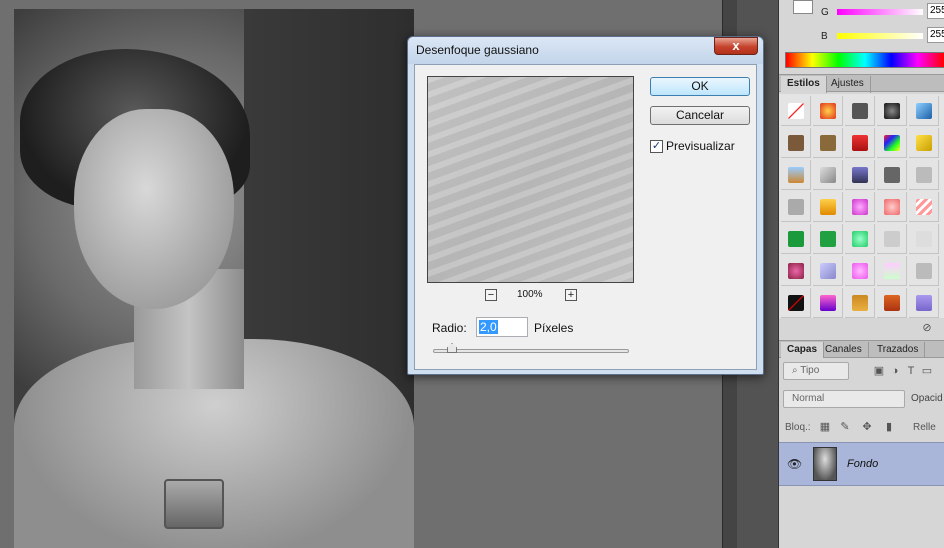 This screenshot has width=944, height=548. I want to click on radius-value: 2,0, so click(488, 327).